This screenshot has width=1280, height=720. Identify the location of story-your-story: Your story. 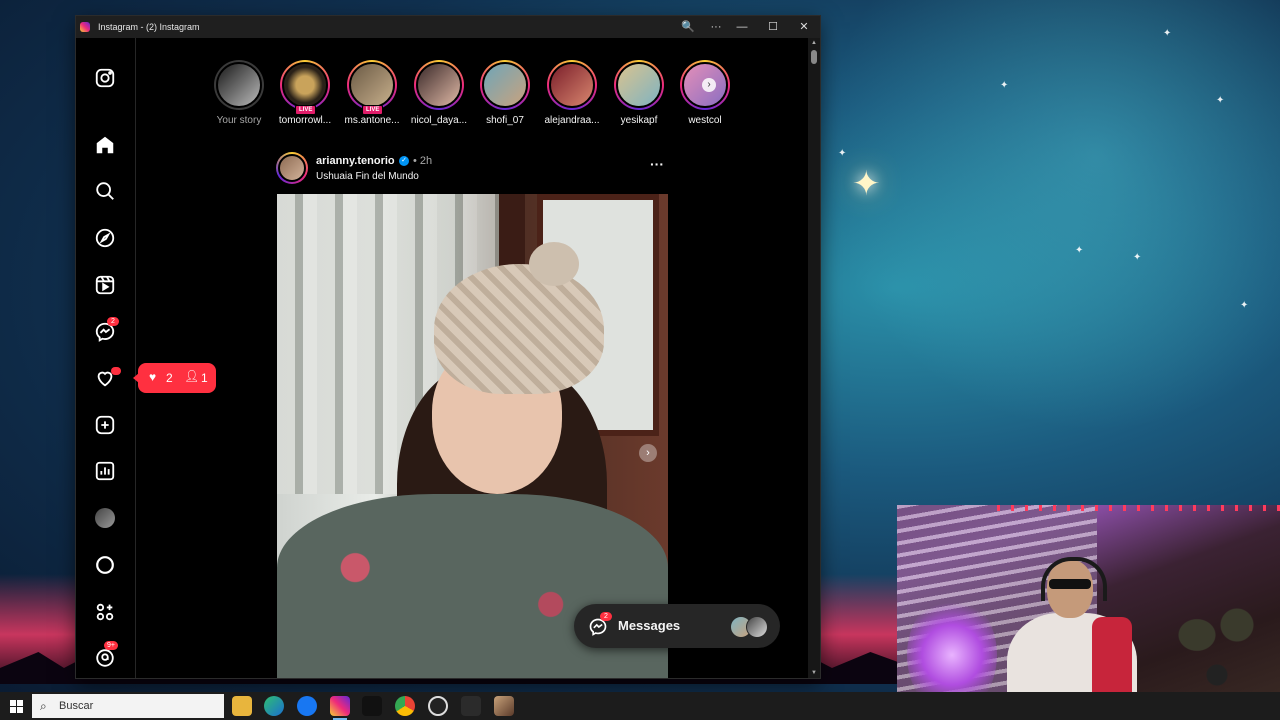
(239, 93).